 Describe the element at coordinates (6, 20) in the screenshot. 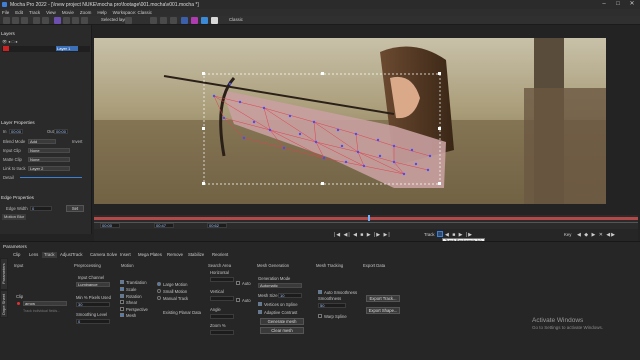

I see `new-project-icon` at that location.